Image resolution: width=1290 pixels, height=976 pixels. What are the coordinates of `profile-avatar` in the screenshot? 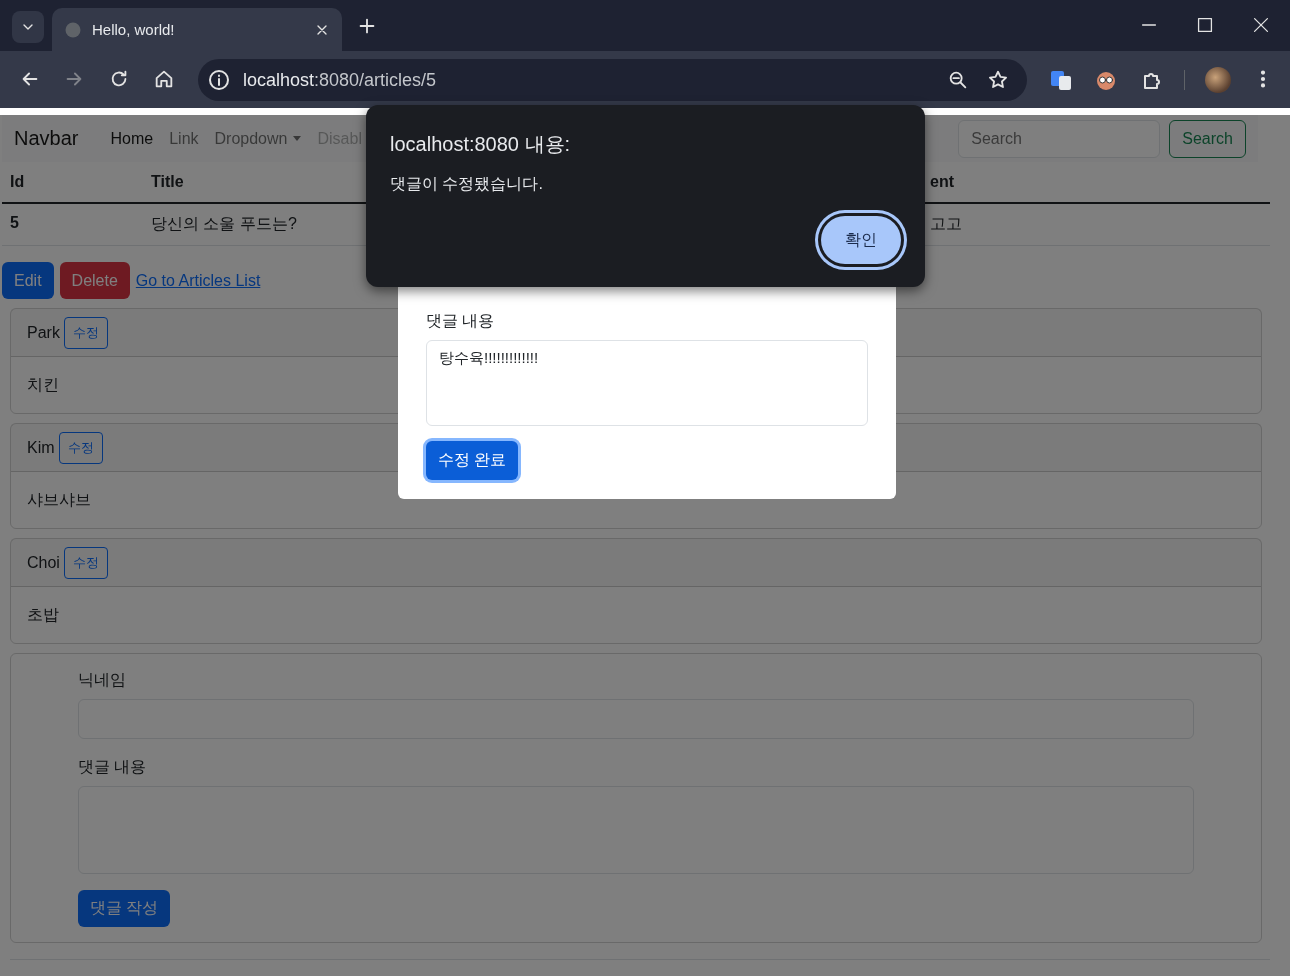 It's located at (1218, 80).